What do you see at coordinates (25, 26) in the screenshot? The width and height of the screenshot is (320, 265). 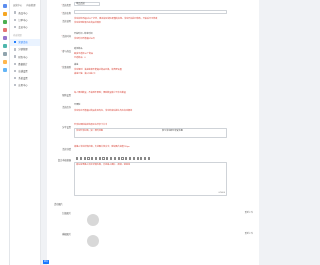 I see `sidebar-item: 会员中心` at bounding box center [25, 26].